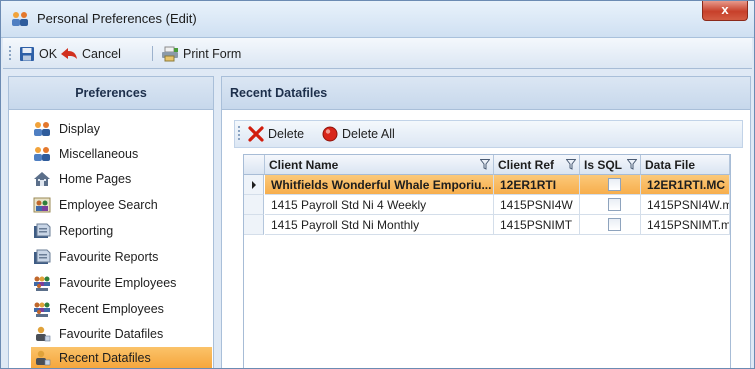 The height and width of the screenshot is (369, 755). What do you see at coordinates (42, 179) in the screenshot?
I see `home-icon` at bounding box center [42, 179].